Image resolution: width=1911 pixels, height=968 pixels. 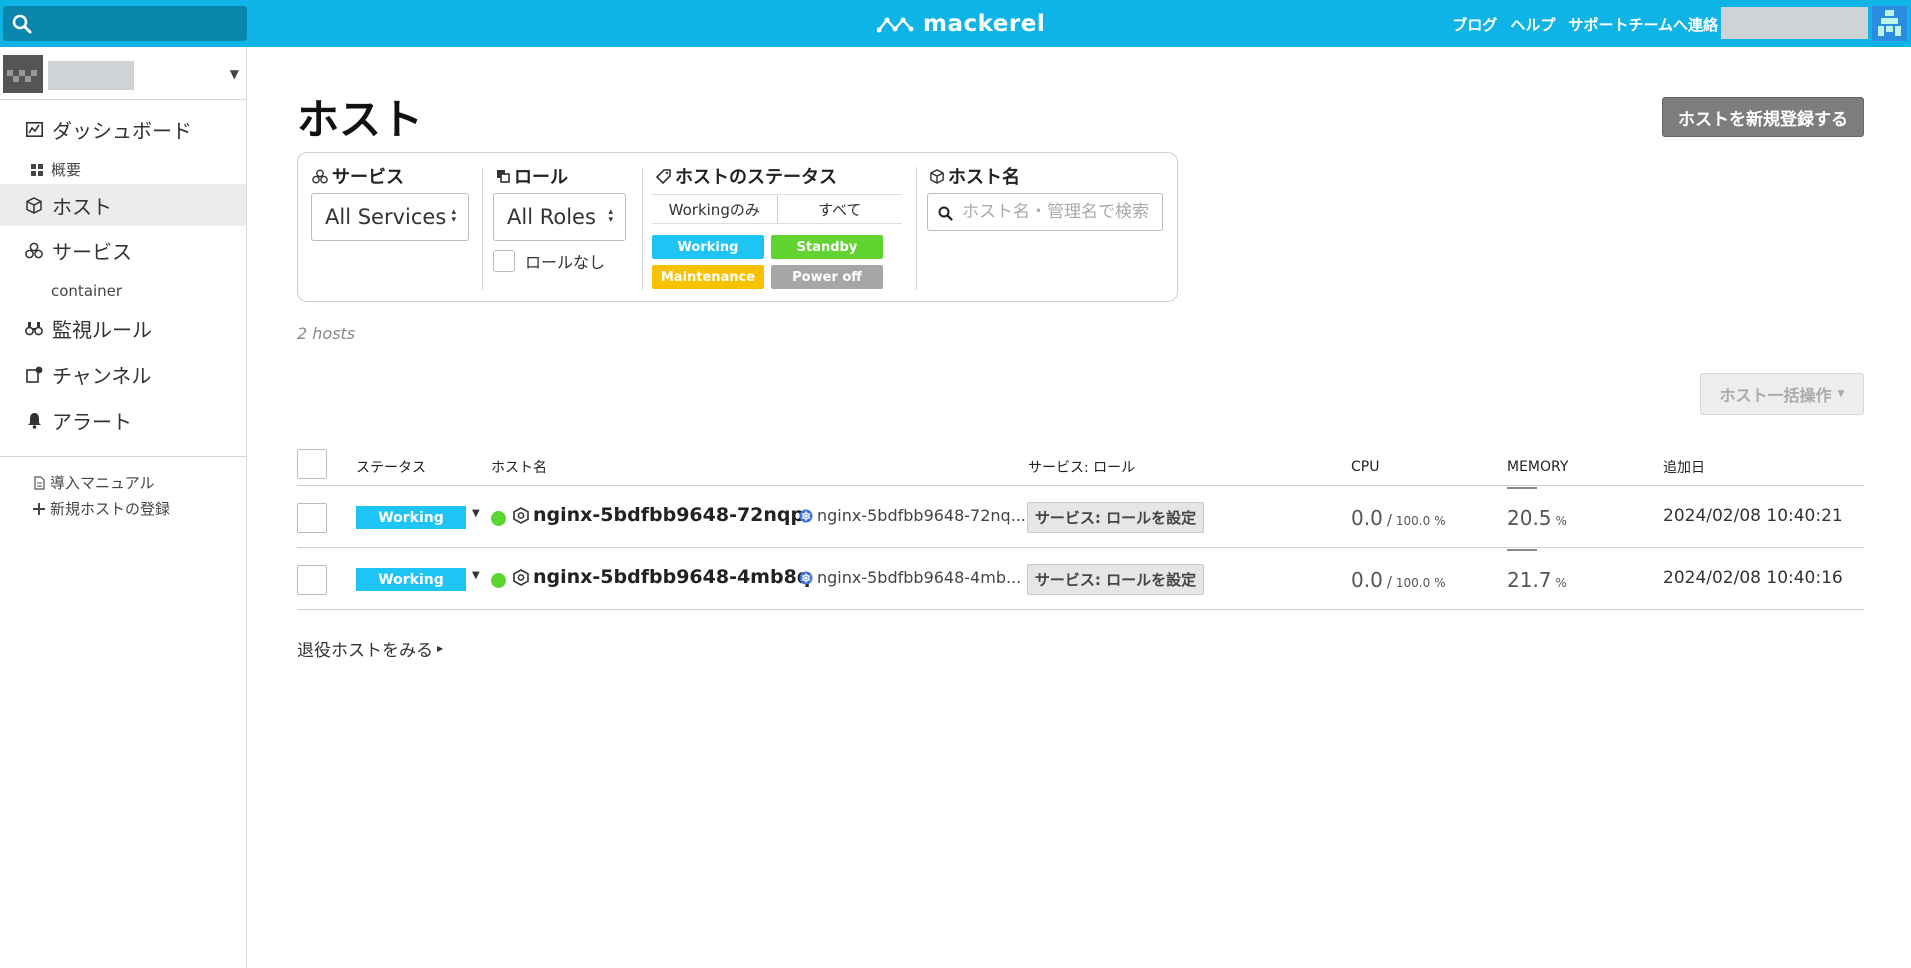 I want to click on memory-usage: 21.7 %, so click(x=1537, y=580).